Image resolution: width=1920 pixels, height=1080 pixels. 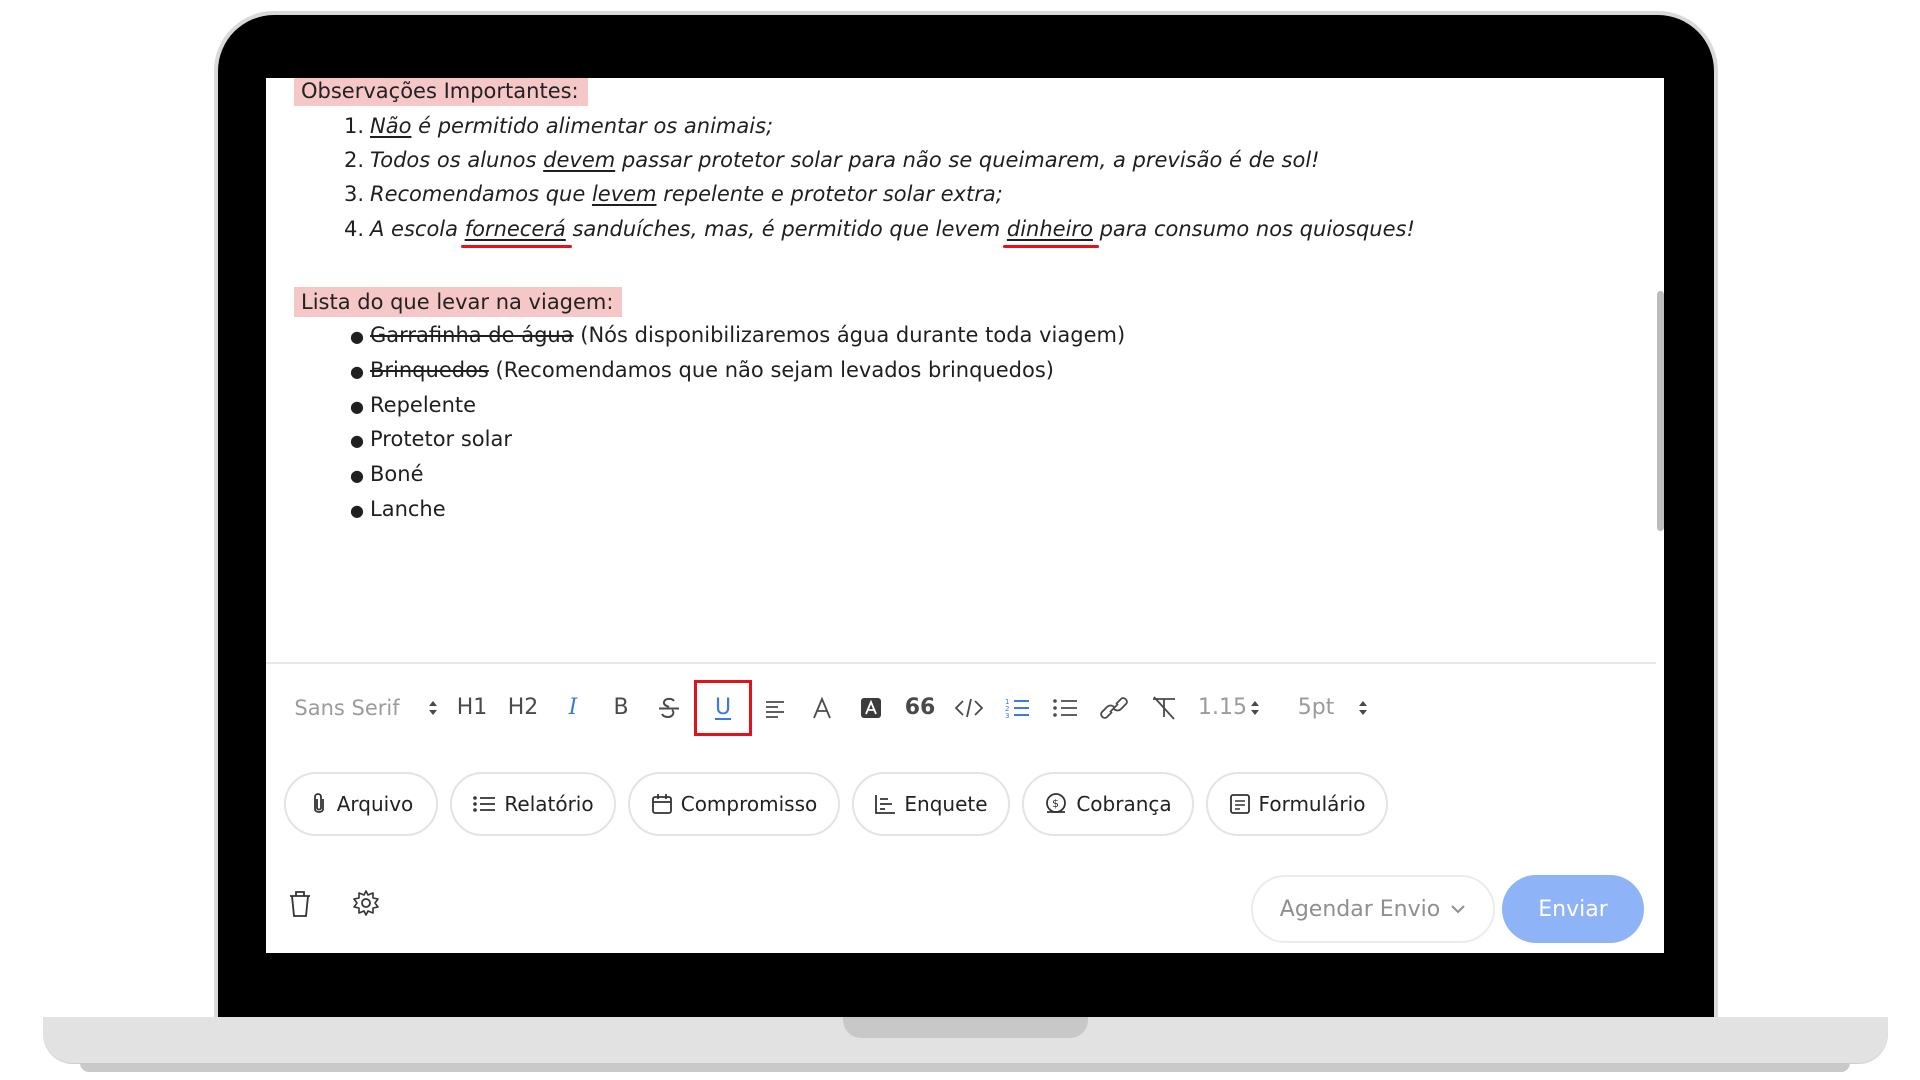 I want to click on line-height-select: 1.15, so click(x=1222, y=708).